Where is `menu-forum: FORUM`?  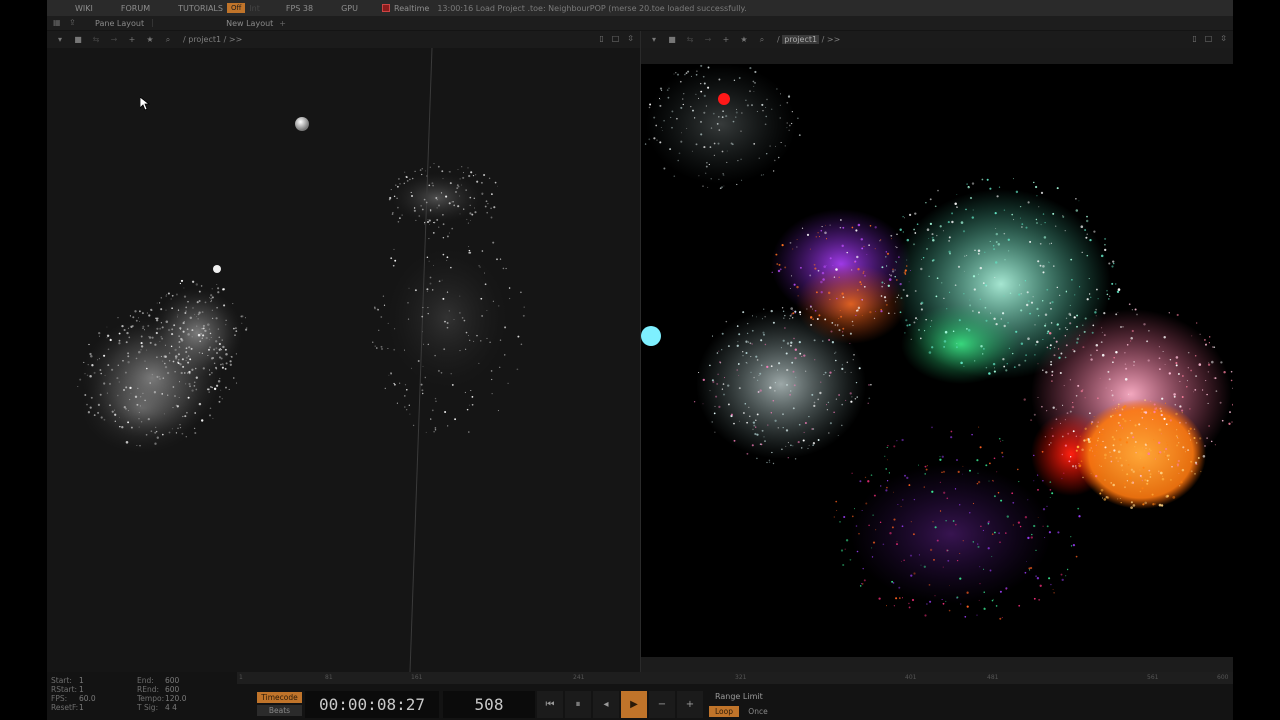 menu-forum: FORUM is located at coordinates (135, 8).